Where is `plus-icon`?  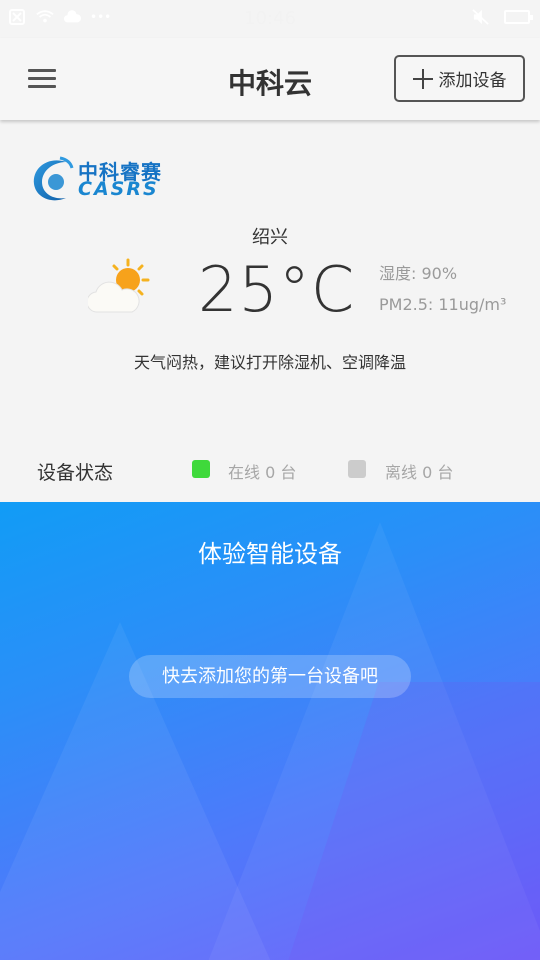
plus-icon is located at coordinates (422, 78).